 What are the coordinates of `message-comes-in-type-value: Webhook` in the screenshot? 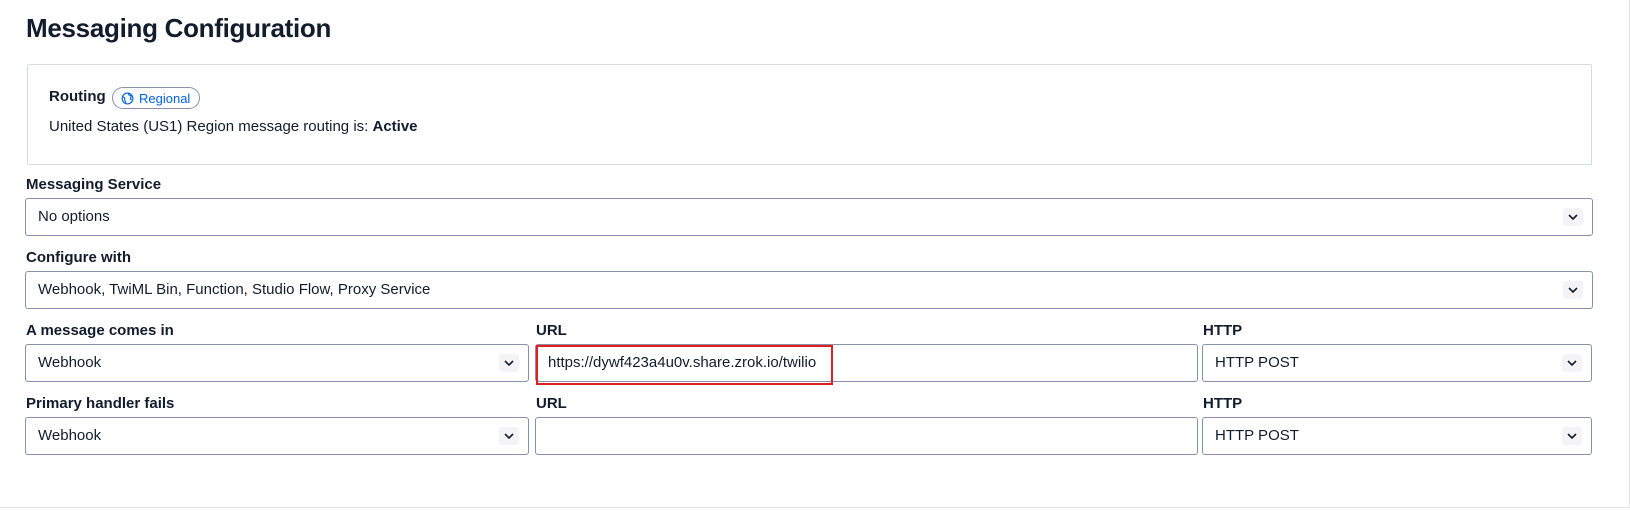 It's located at (70, 362).